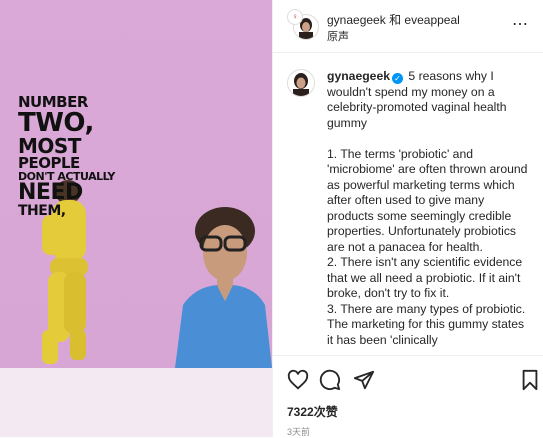 Image resolution: width=543 pixels, height=438 pixels. What do you see at coordinates (56, 123) in the screenshot?
I see `overlay-line: TWO,` at bounding box center [56, 123].